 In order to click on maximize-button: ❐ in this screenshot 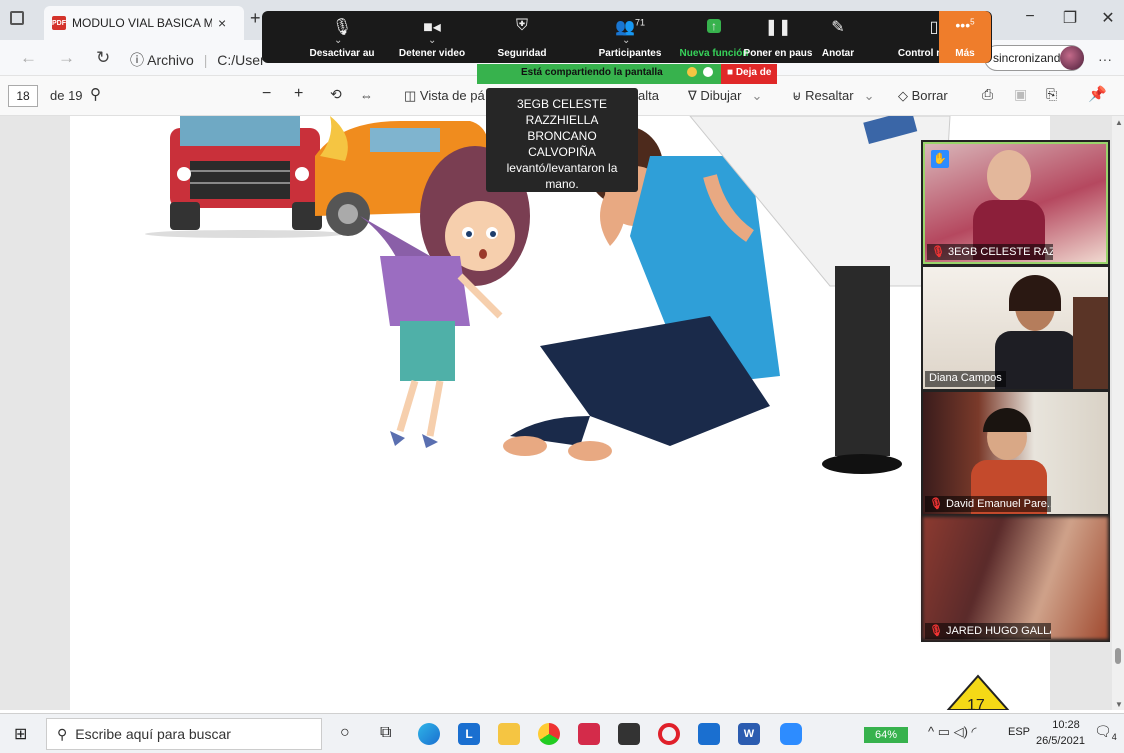, I will do `click(1070, 18)`.